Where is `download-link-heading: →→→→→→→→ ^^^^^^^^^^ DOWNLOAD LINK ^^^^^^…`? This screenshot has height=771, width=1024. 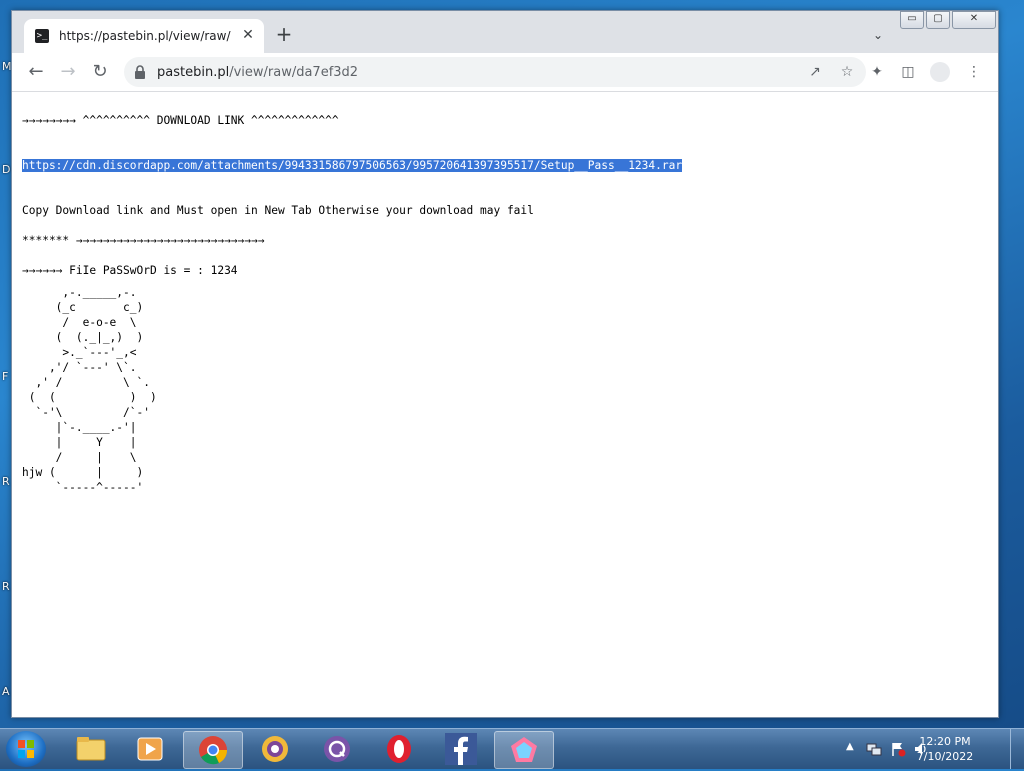 download-link-heading: →→→→→→→→ ^^^^^^^^^^ DOWNLOAD LINK ^^^^^^… is located at coordinates (180, 120).